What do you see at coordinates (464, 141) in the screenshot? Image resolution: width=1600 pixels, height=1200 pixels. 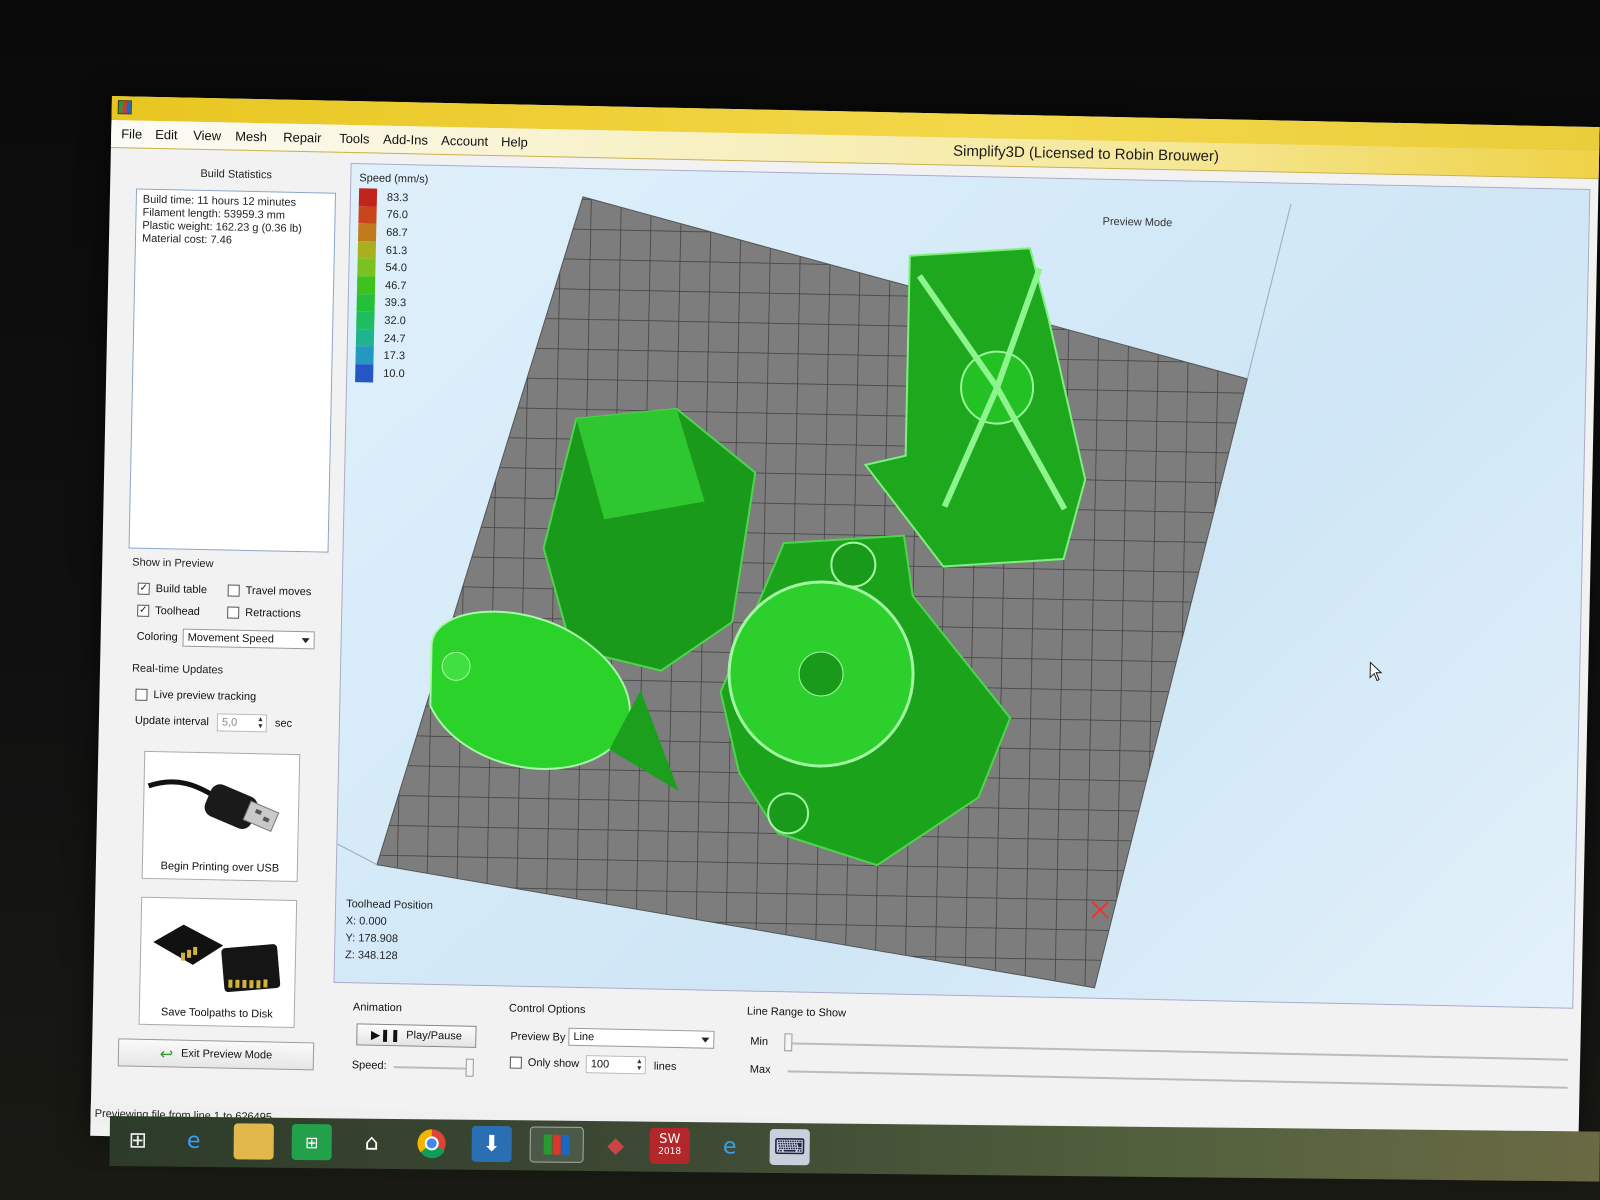 I see `menu-account: Account` at bounding box center [464, 141].